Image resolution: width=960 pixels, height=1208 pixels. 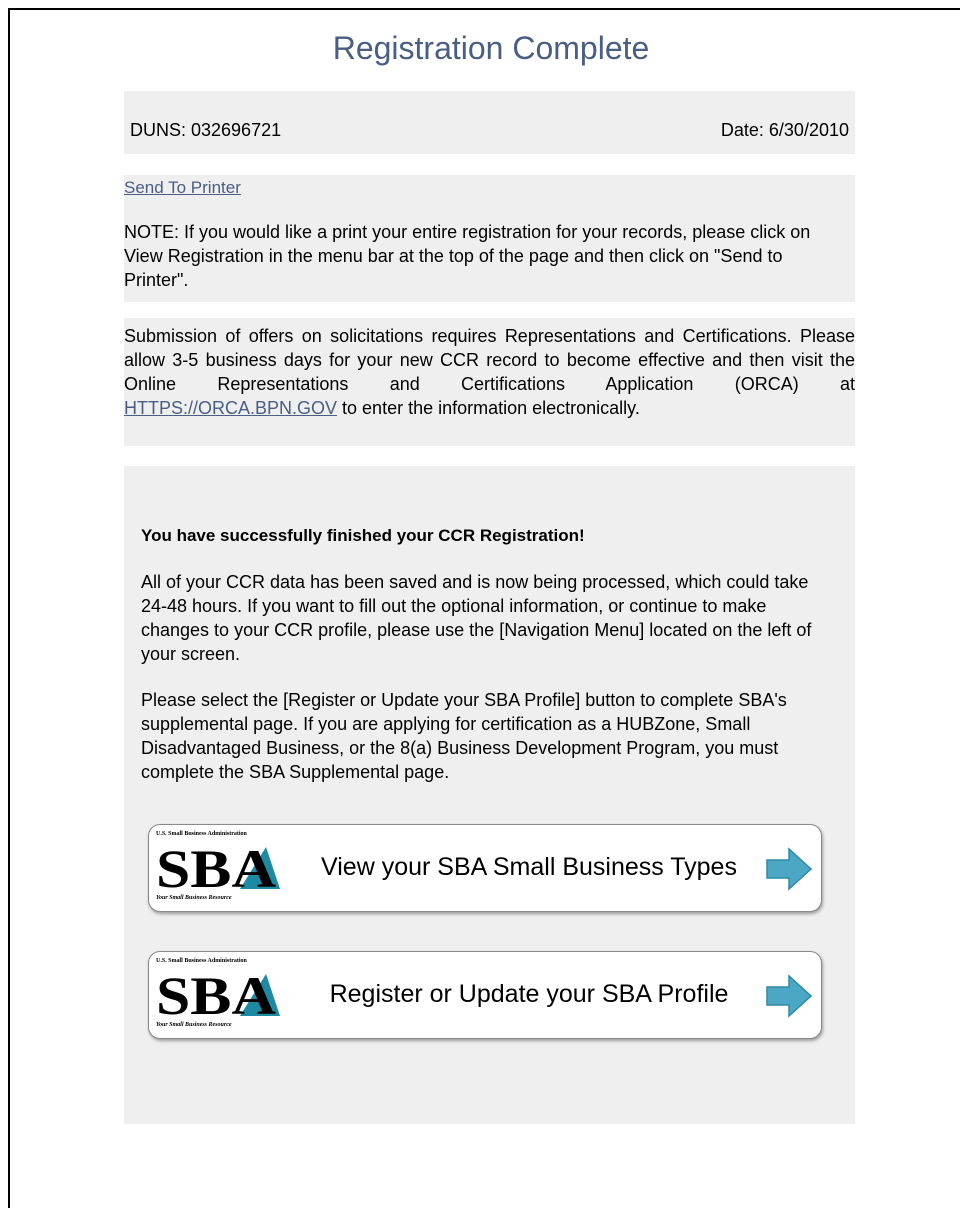 I want to click on duns-number: DUNS: 032696721, so click(x=206, y=130).